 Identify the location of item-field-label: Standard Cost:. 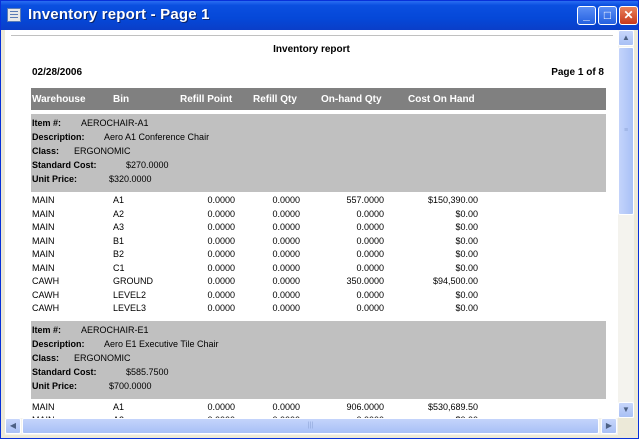
(64, 371).